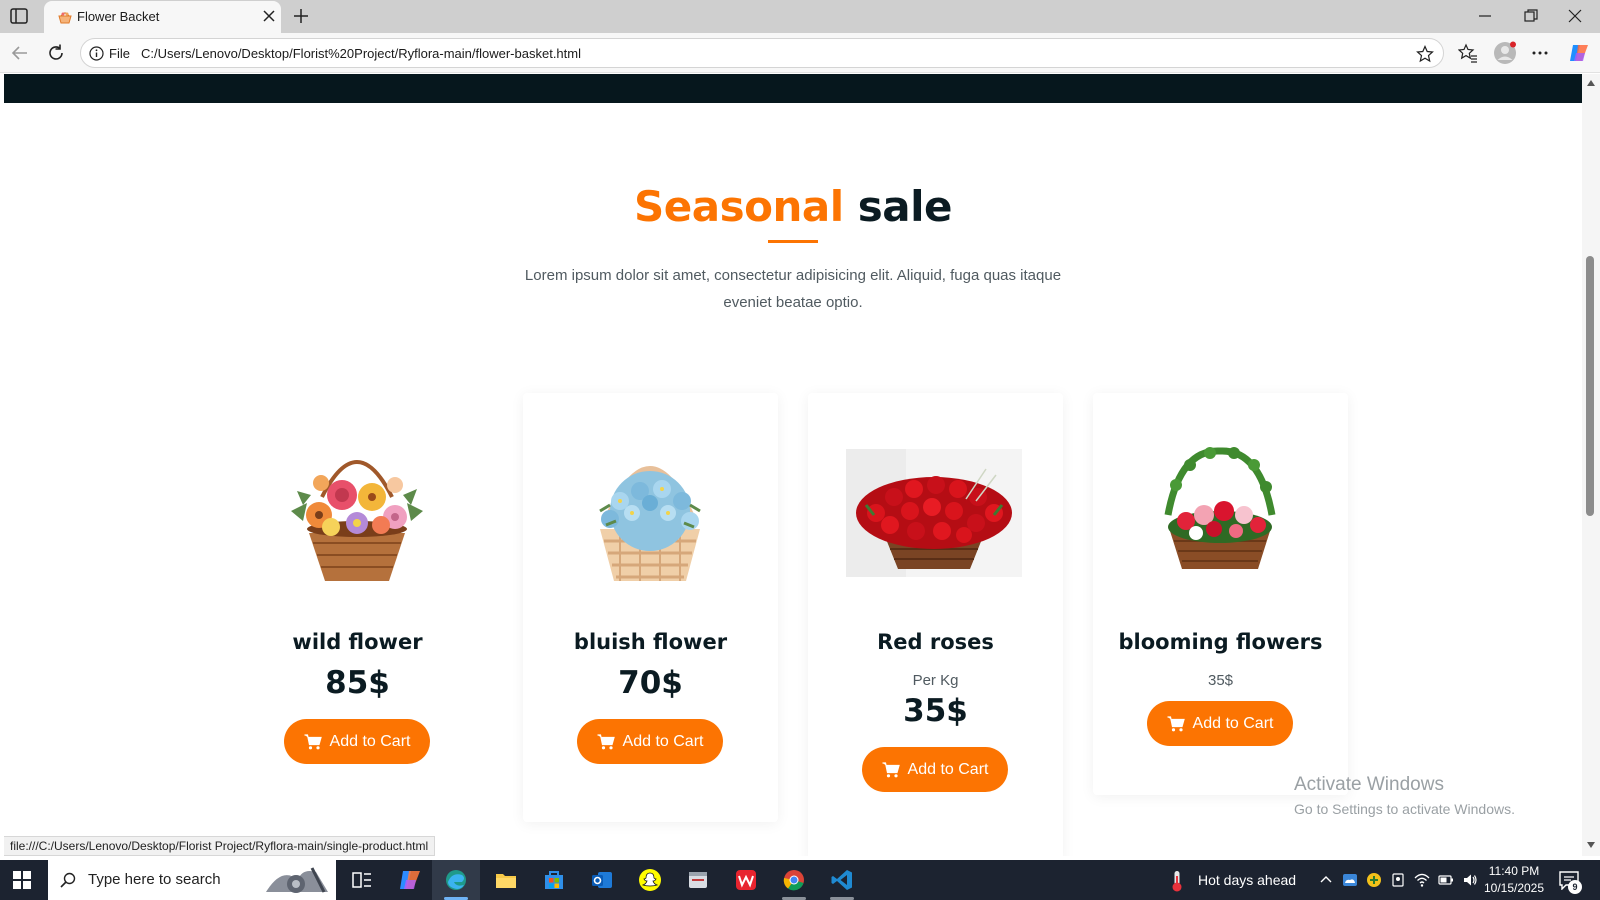 This screenshot has height=900, width=1600. Describe the element at coordinates (118, 16) in the screenshot. I see `tab-title: Flower Backet` at that location.